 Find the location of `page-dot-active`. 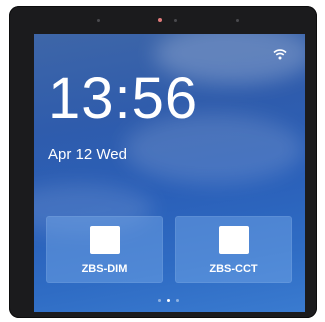

page-dot-active is located at coordinates (168, 300).